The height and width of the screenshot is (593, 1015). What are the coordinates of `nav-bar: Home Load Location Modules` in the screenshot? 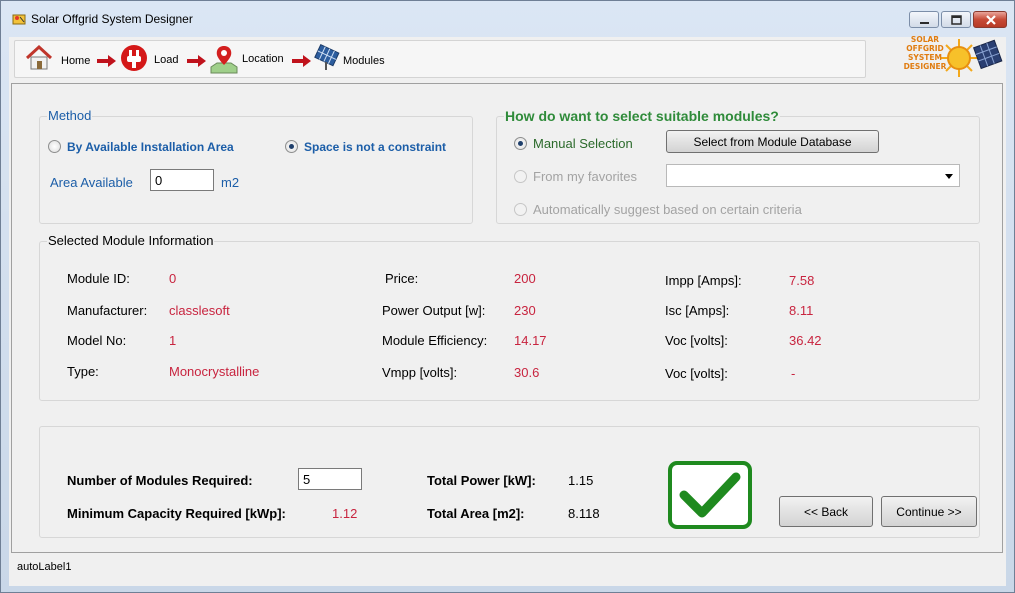 It's located at (440, 59).